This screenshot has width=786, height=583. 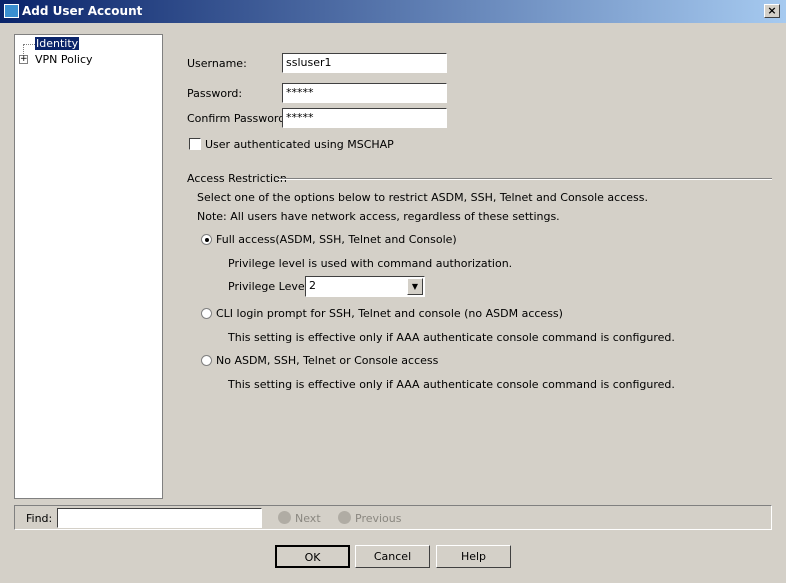 What do you see at coordinates (217, 63) in the screenshot?
I see `username-label: Username:` at bounding box center [217, 63].